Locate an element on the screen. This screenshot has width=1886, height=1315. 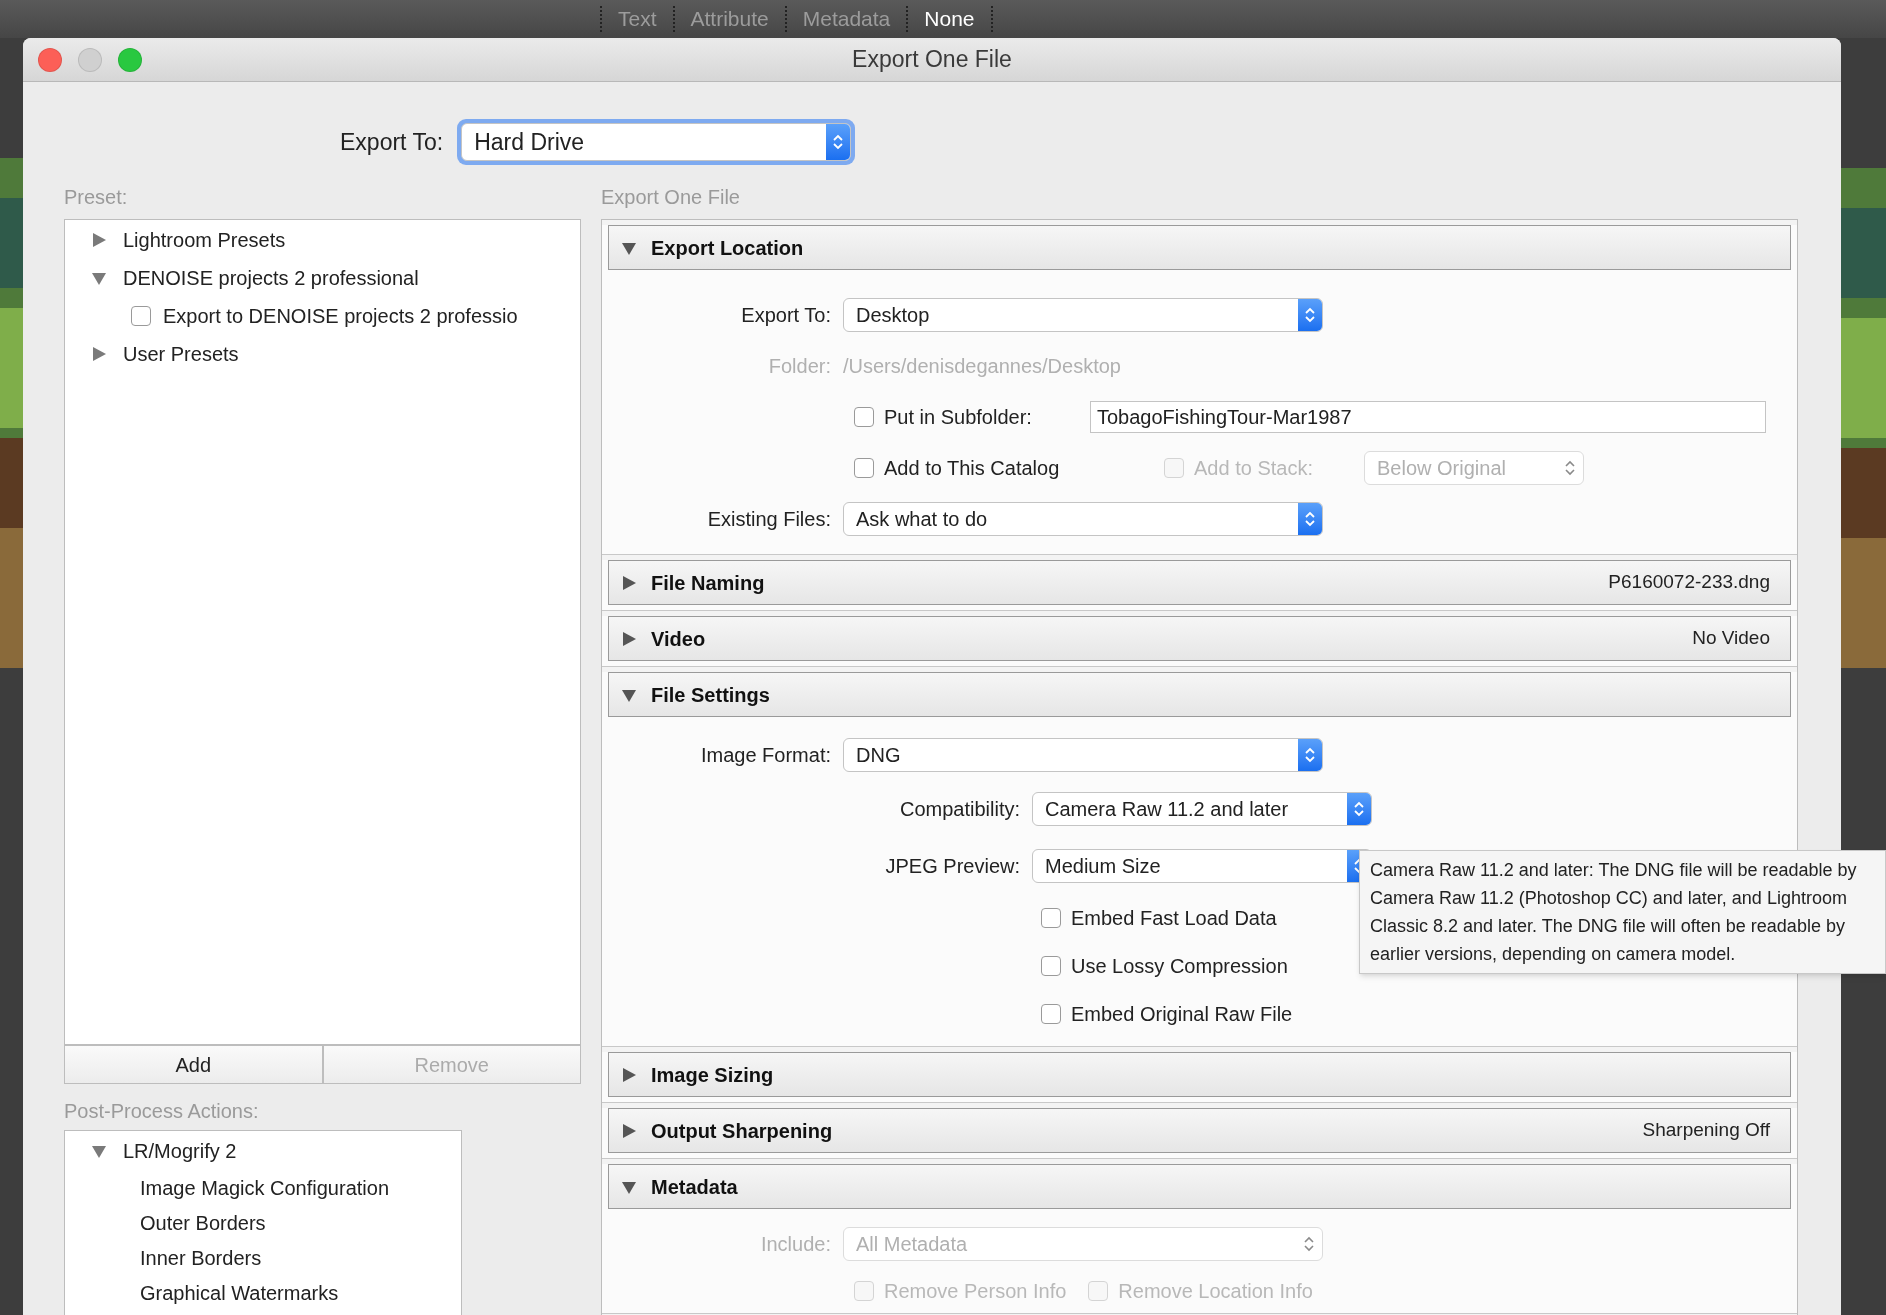
tree-item: Image Magick Configuration is located at coordinates (264, 1187).